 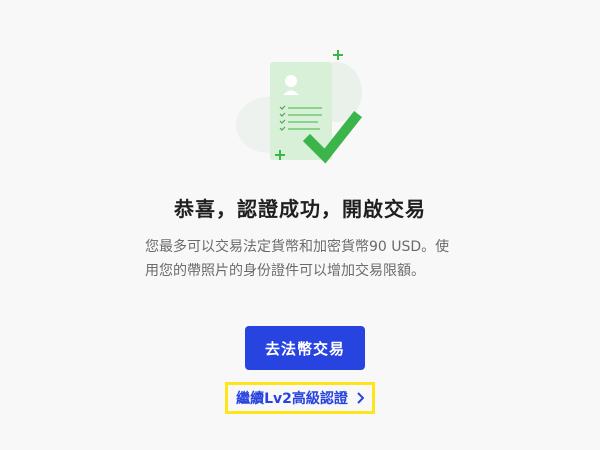 I want to click on continue-lv2-verification-link: 繼續Lv2高級認證, so click(x=300, y=398).